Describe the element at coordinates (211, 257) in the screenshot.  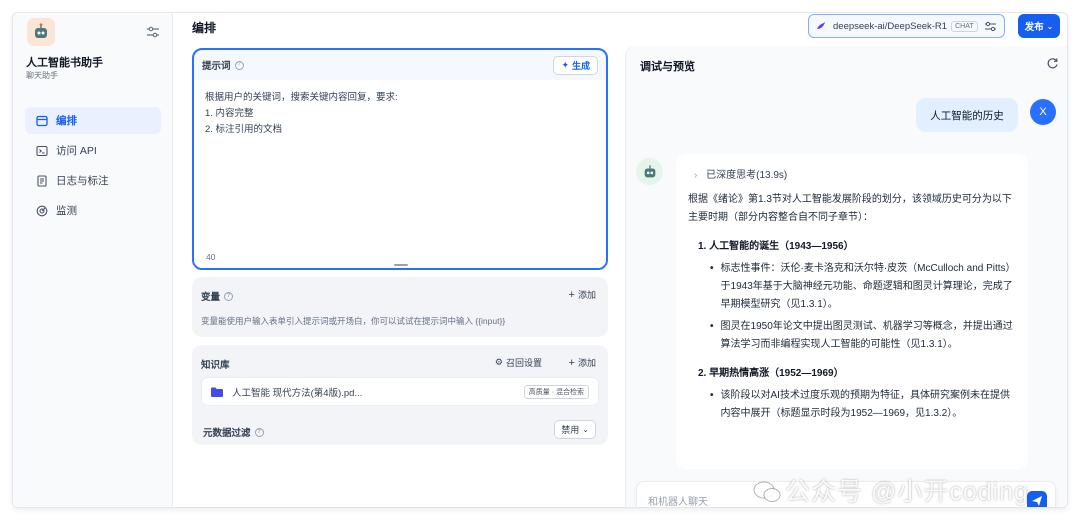
I see `char-count: 40` at that location.